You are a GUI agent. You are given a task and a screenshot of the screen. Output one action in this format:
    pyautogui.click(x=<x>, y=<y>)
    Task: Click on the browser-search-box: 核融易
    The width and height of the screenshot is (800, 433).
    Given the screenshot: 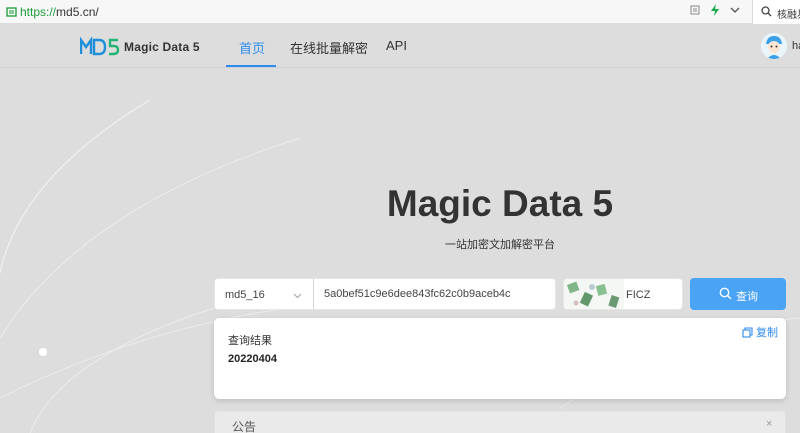 What is the action you would take?
    pyautogui.click(x=776, y=12)
    